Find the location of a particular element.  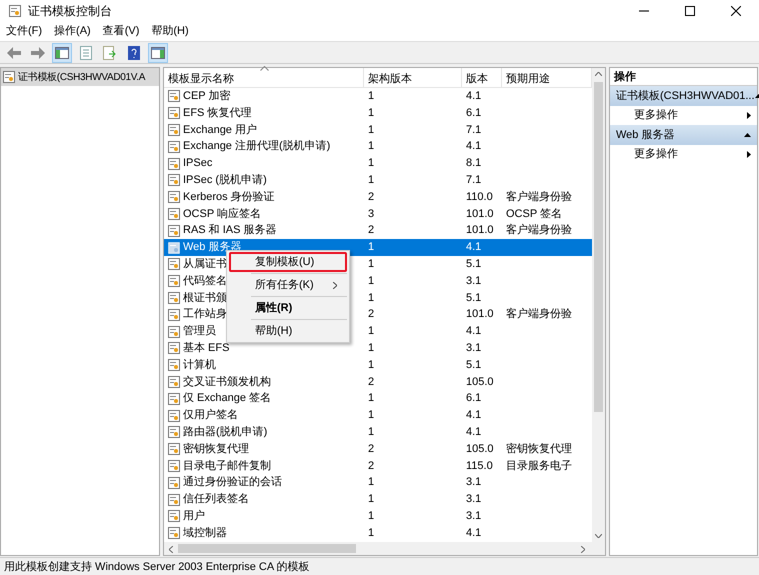

action-group-title: Web 服务器 is located at coordinates (645, 135).